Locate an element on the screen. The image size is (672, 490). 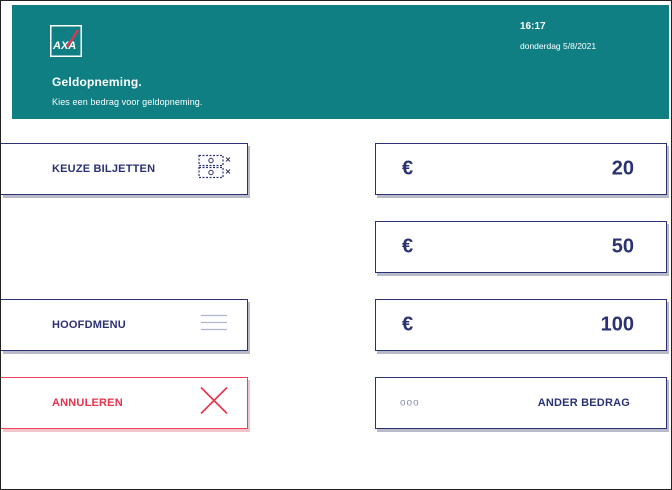
page-subtitle: Kies een bedrag voor geldopneming. is located at coordinates (127, 102).